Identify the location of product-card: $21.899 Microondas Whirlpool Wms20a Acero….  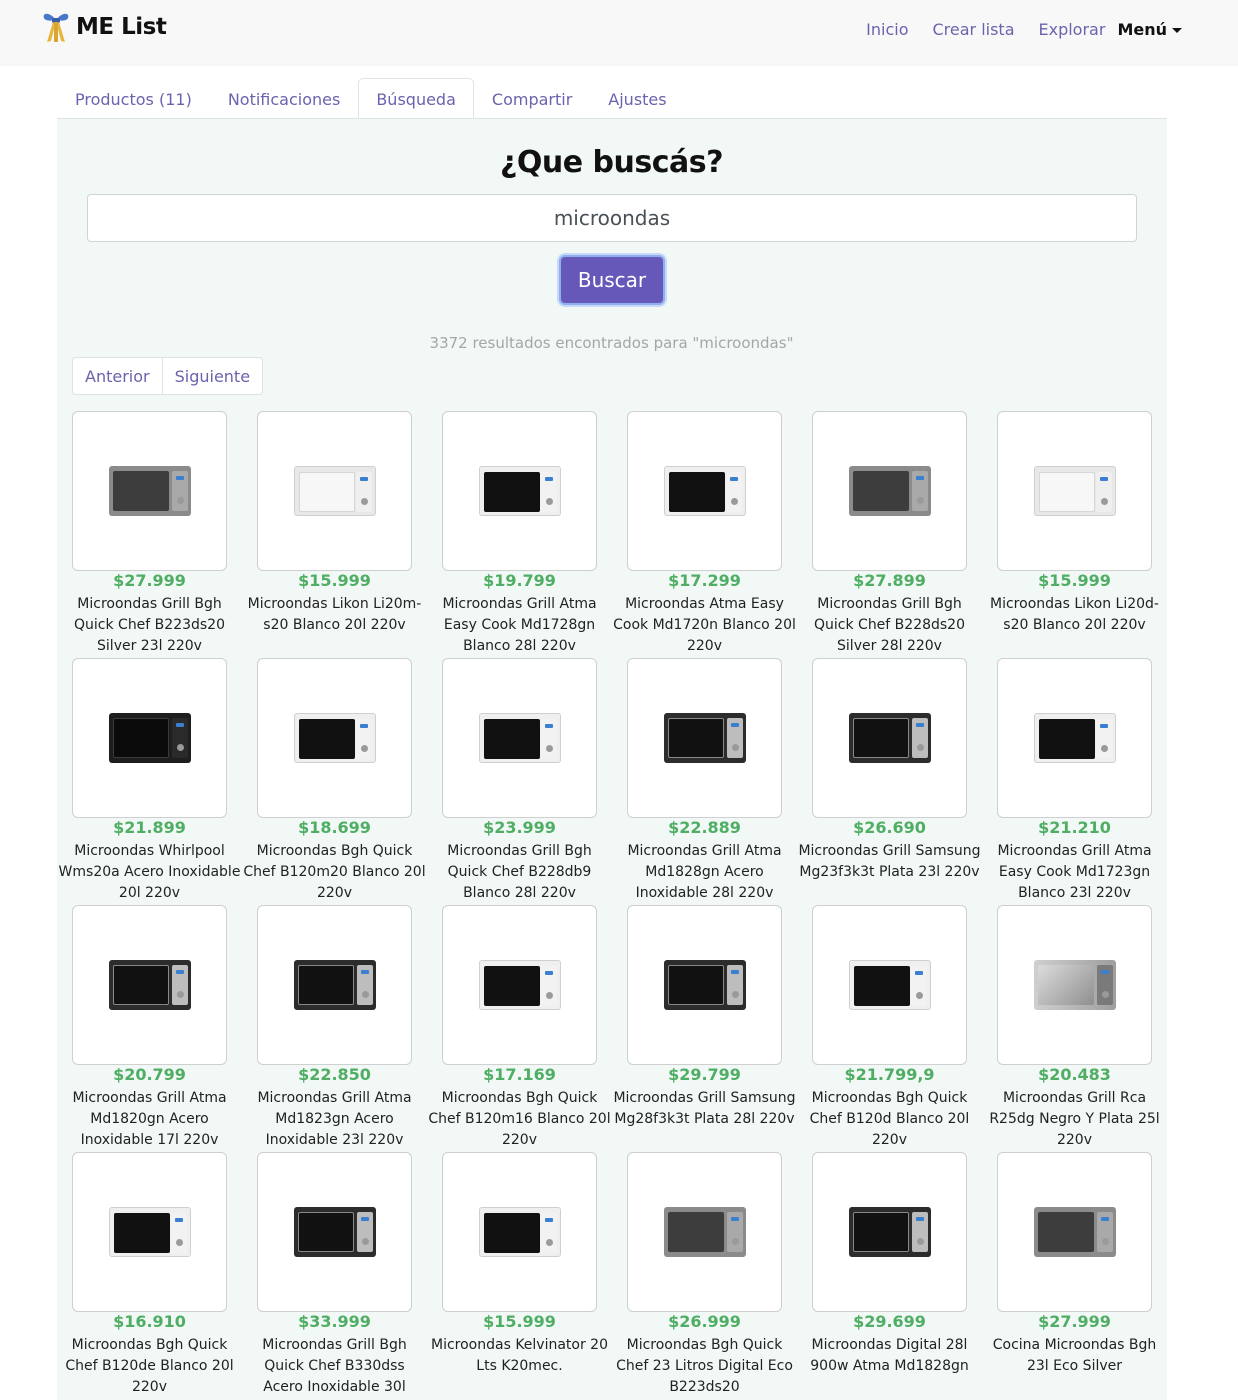
(149, 781).